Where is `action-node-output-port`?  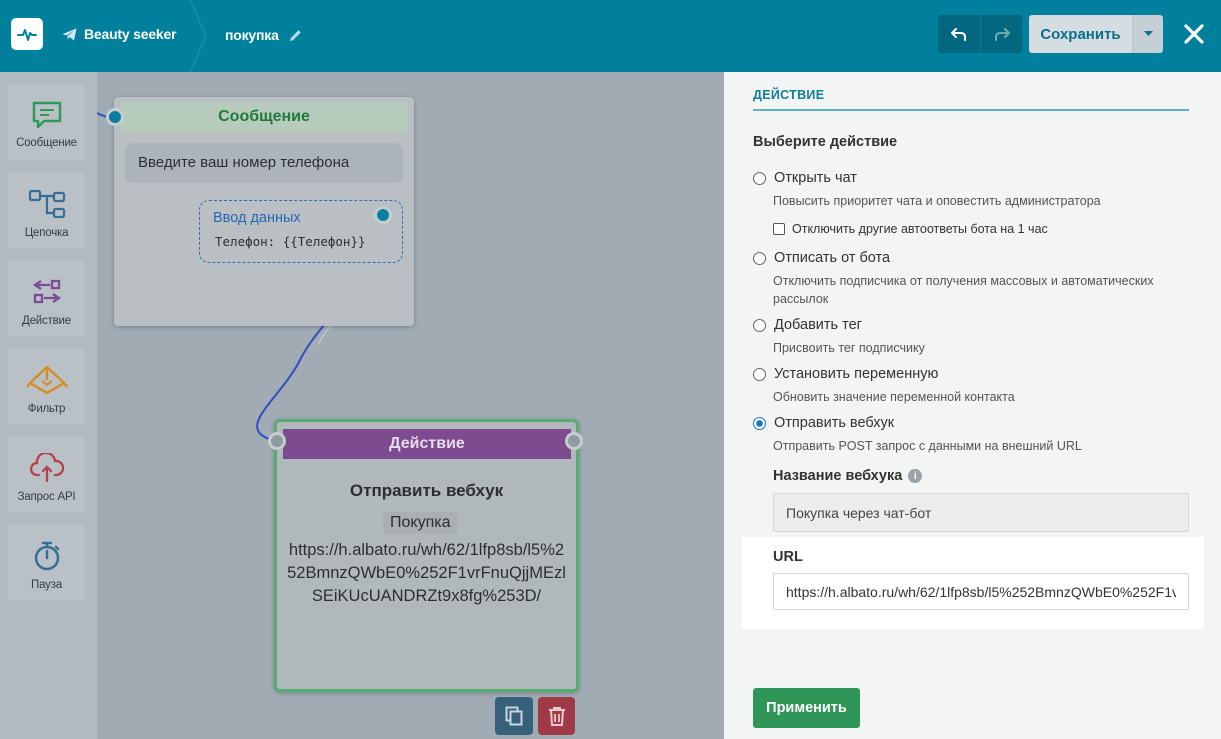
action-node-output-port is located at coordinates (574, 441).